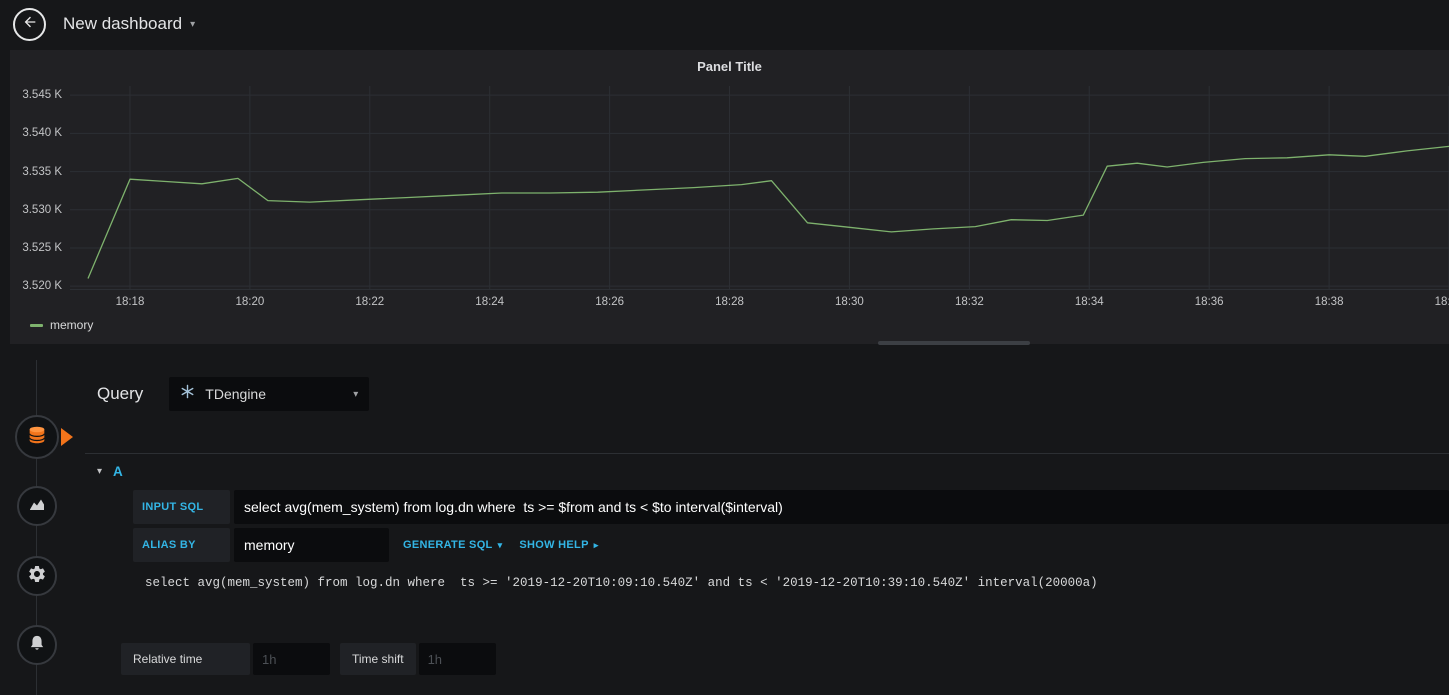 This screenshot has height=695, width=1449. What do you see at coordinates (36, 325) in the screenshot?
I see `legend-swatch-memory` at bounding box center [36, 325].